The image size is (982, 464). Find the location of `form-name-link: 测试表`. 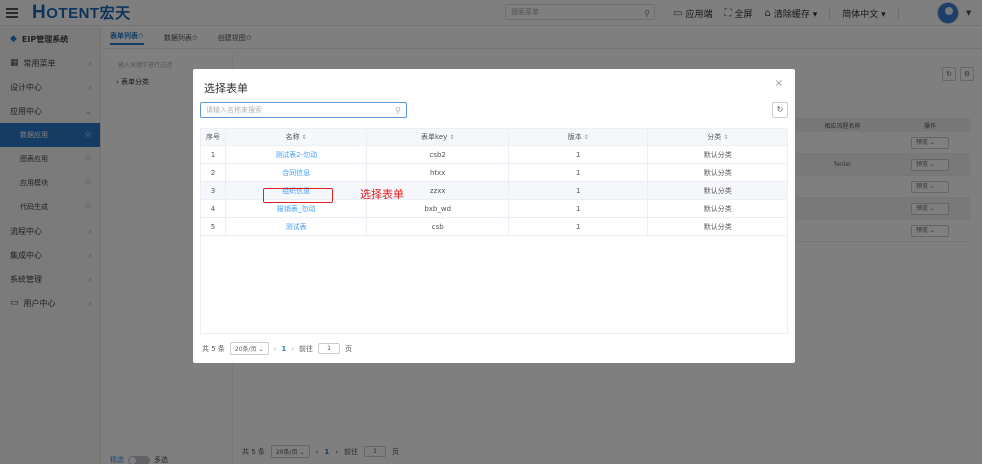

form-name-link: 测试表 is located at coordinates (295, 226).